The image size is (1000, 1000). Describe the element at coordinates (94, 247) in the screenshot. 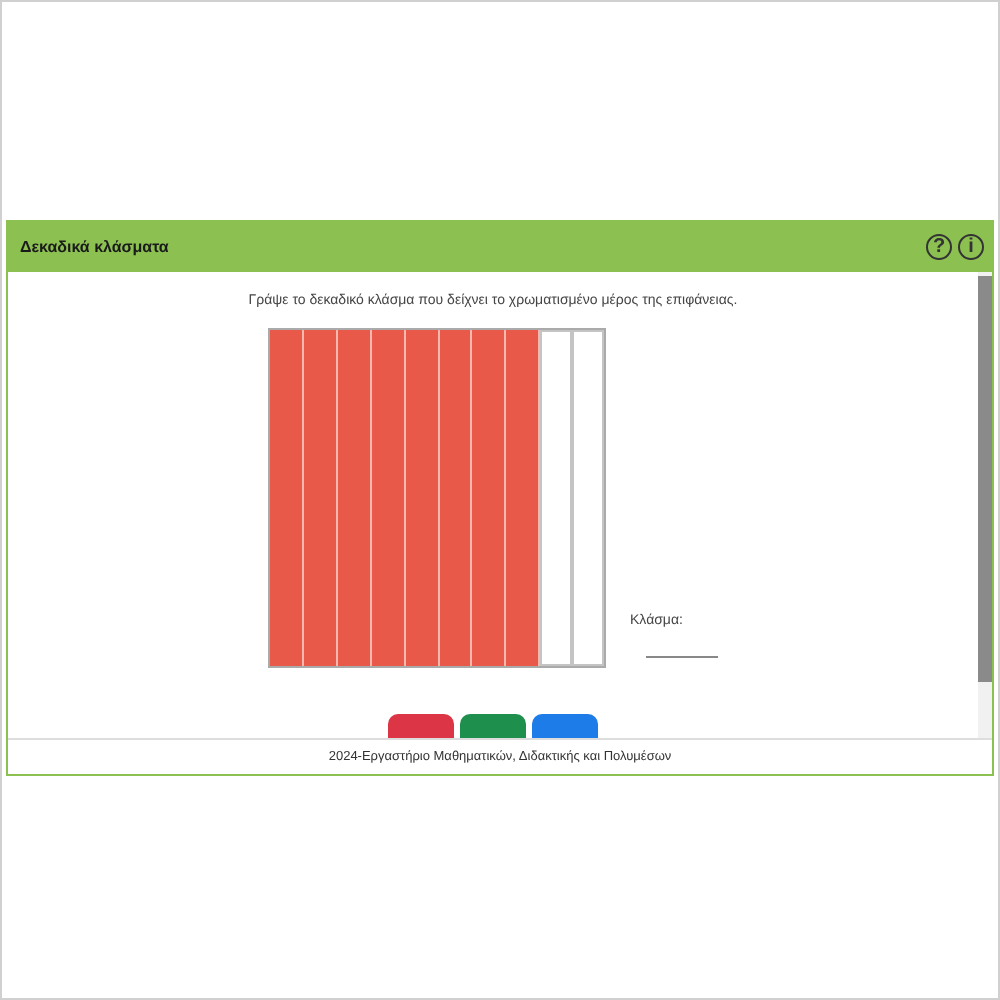

I see `window-title: Δεκαδικά κλάσματα` at that location.